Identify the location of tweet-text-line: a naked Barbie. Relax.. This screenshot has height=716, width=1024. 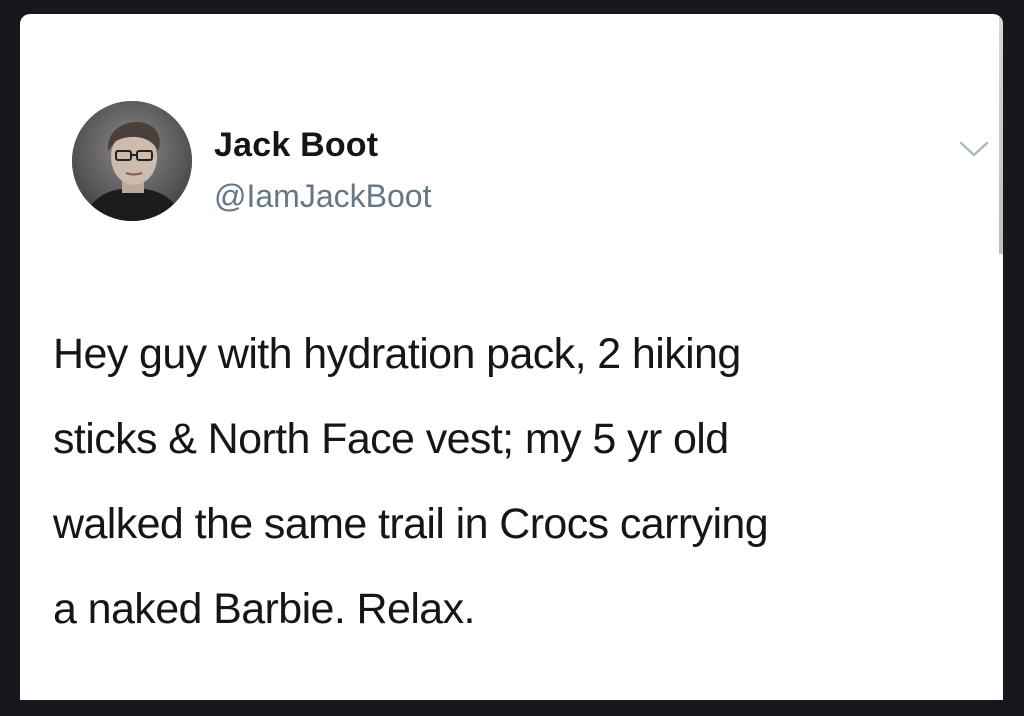
(264, 609).